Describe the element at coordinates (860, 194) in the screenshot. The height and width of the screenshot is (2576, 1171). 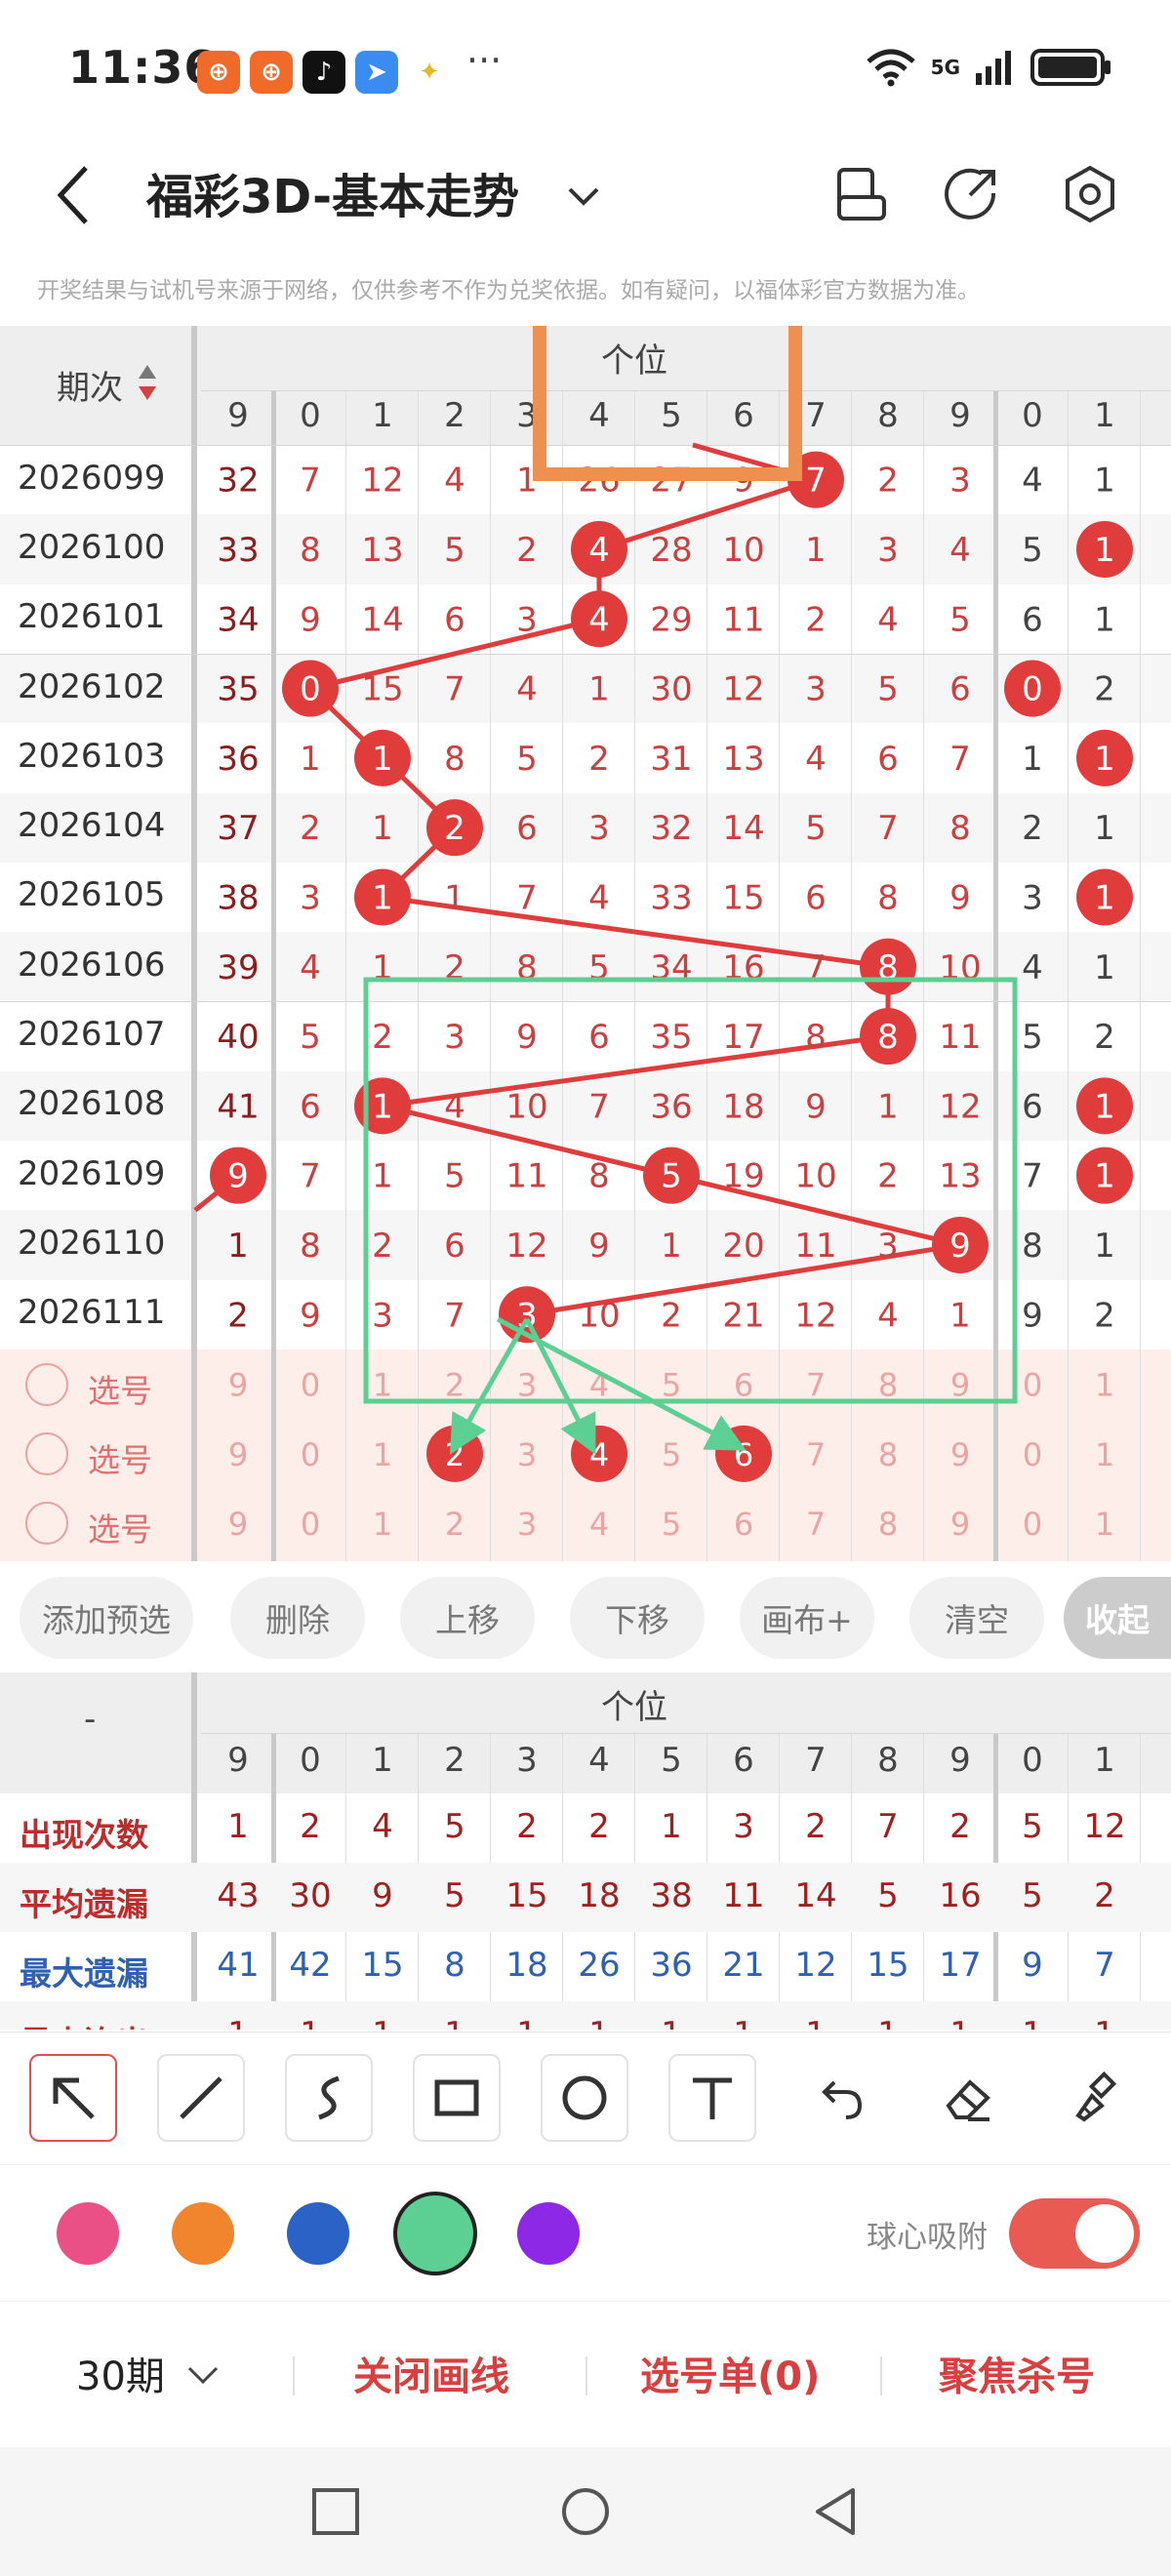
I see `rotate-screen-icon` at that location.